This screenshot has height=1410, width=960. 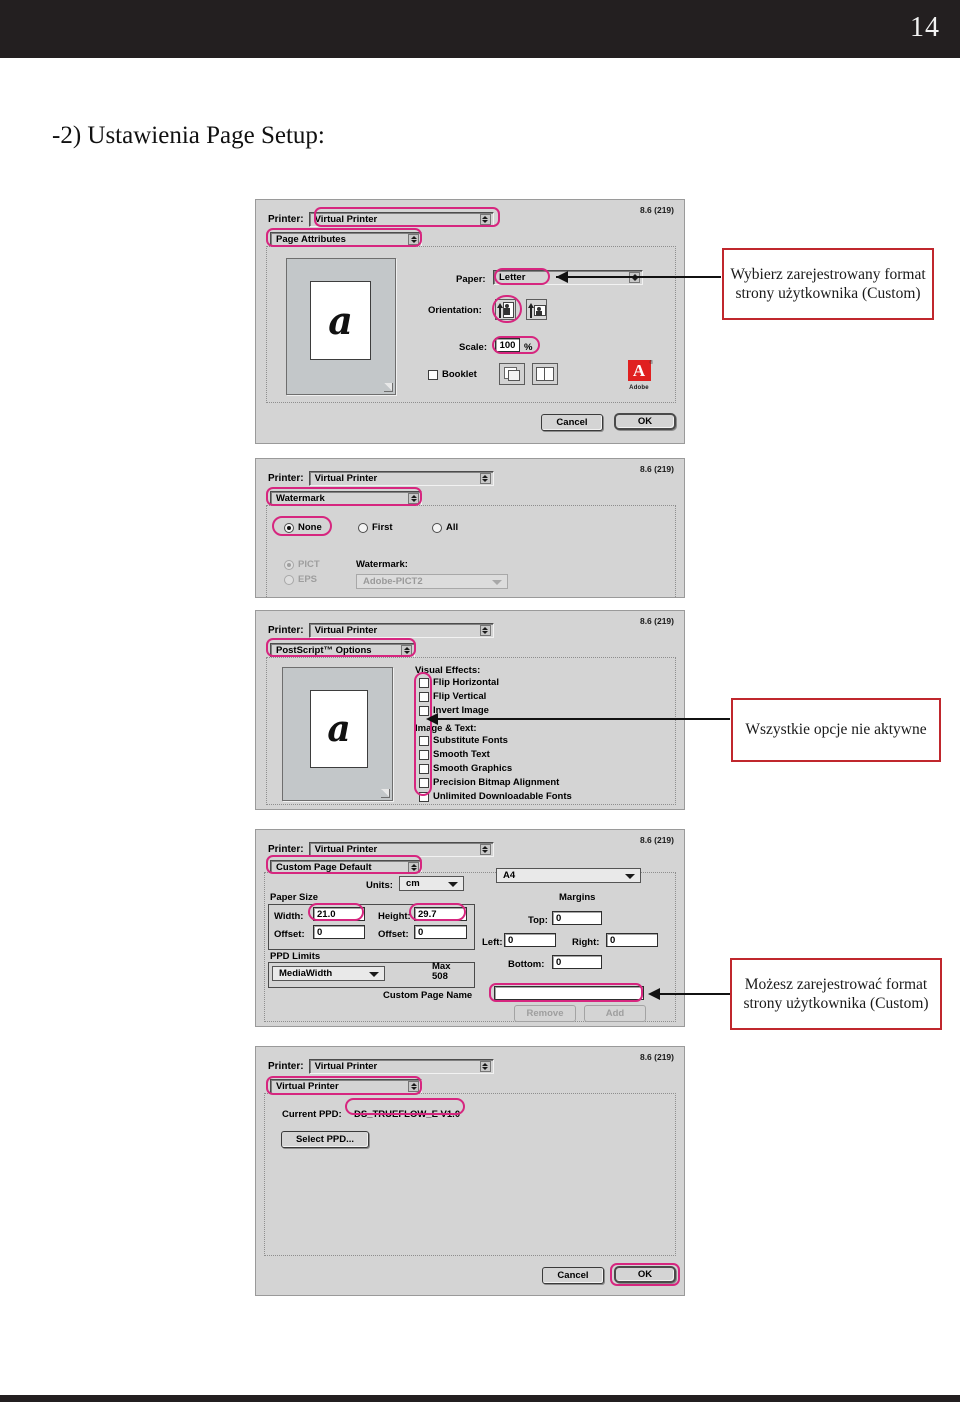 What do you see at coordinates (346, 1086) in the screenshot?
I see `pane-popup-menu-virtual-printer: Virtual Printer` at bounding box center [346, 1086].